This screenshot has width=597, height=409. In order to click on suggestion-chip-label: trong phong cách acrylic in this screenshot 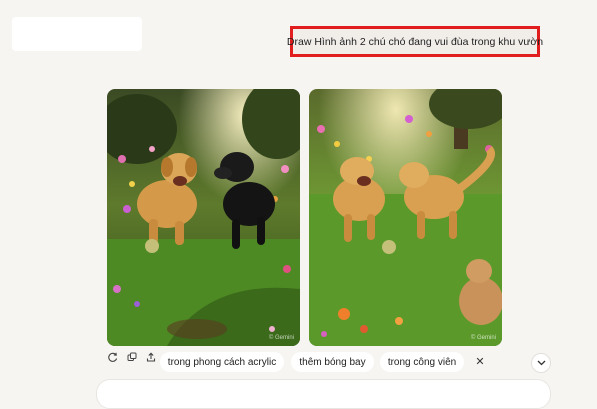, I will do `click(222, 362)`.